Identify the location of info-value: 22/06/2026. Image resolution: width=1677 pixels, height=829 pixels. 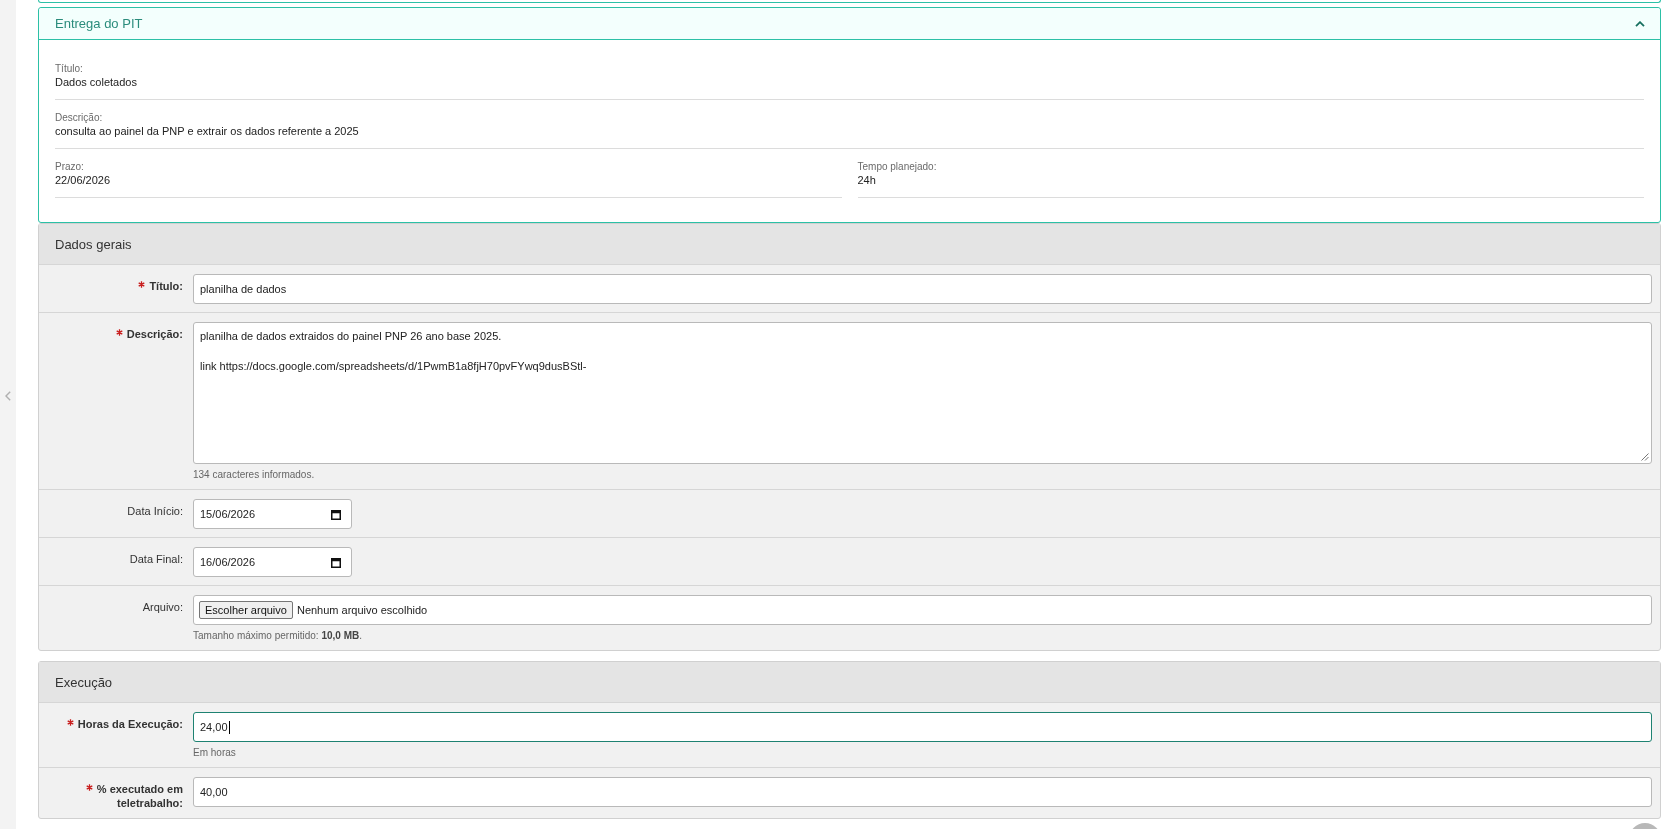
(83, 180).